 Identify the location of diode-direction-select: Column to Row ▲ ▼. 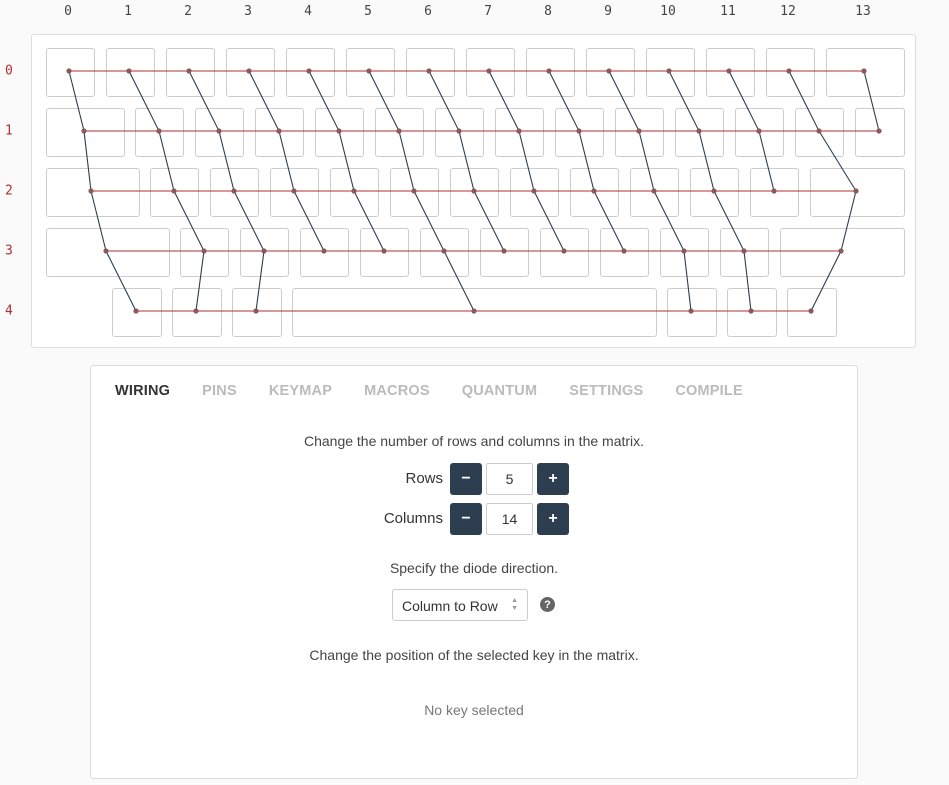
(460, 605).